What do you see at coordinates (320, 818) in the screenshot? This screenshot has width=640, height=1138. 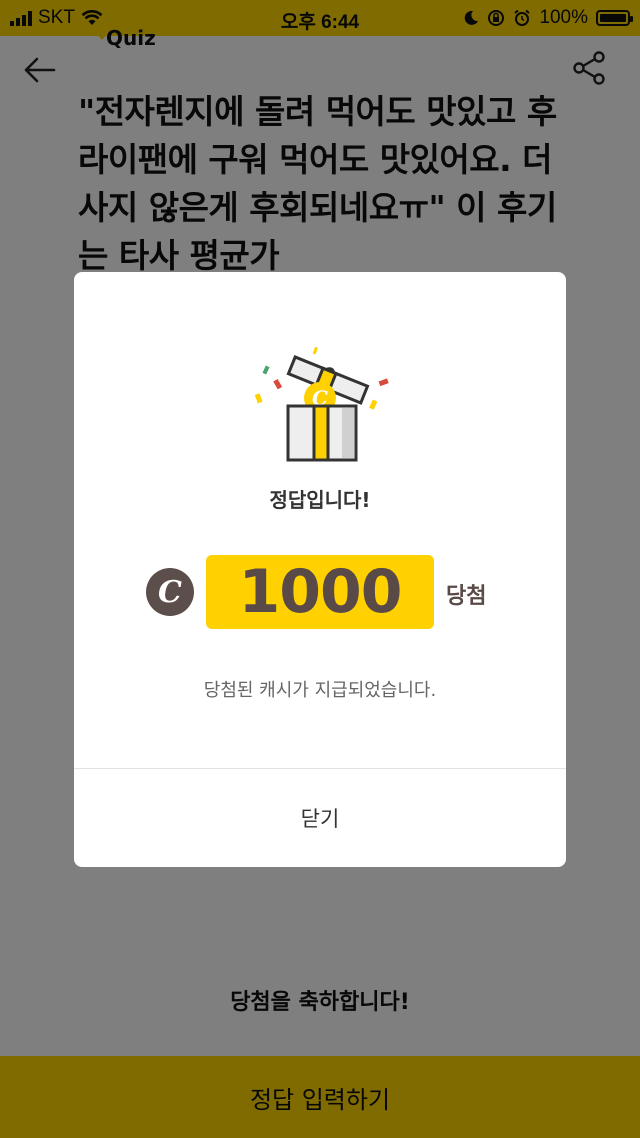 I see `close-button: 닫기` at bounding box center [320, 818].